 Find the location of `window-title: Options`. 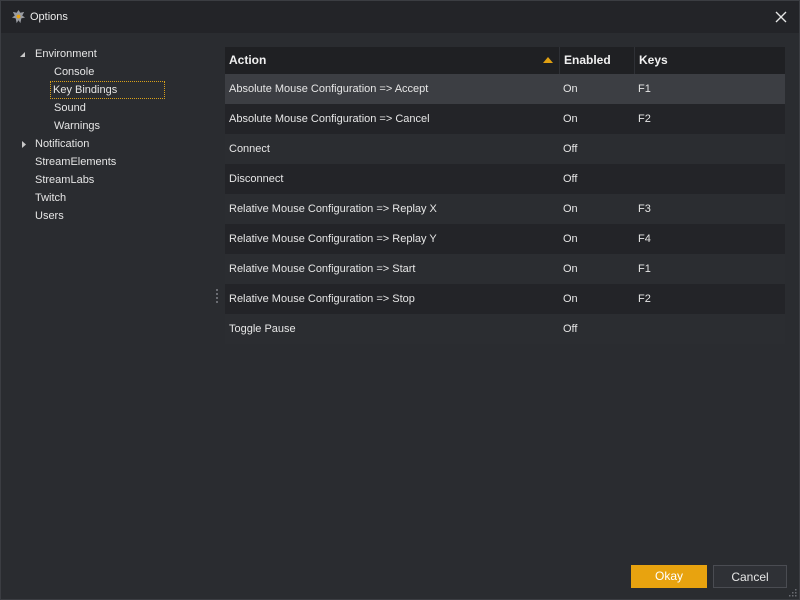

window-title: Options is located at coordinates (49, 17).